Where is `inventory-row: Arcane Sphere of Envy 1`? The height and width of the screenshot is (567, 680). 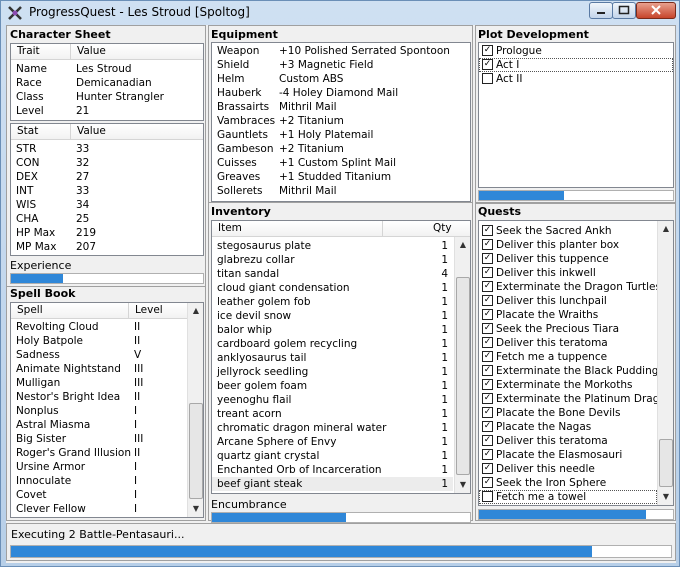 inventory-row: Arcane Sphere of Envy 1 is located at coordinates (332, 442).